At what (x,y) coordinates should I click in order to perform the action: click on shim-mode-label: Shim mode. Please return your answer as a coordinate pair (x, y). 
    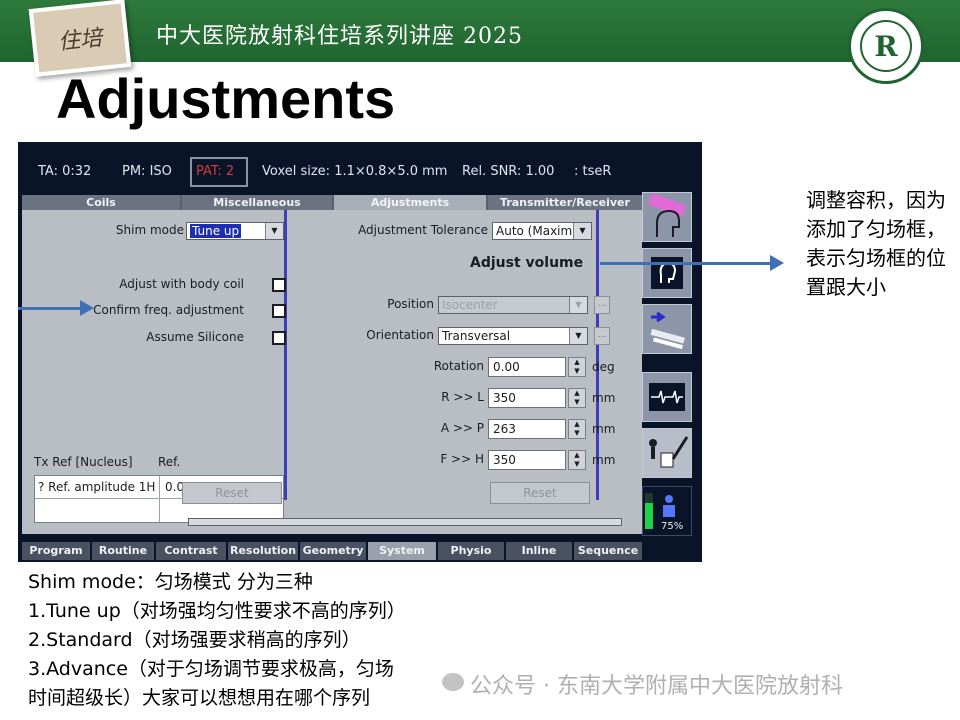
    Looking at the image, I should click on (149, 230).